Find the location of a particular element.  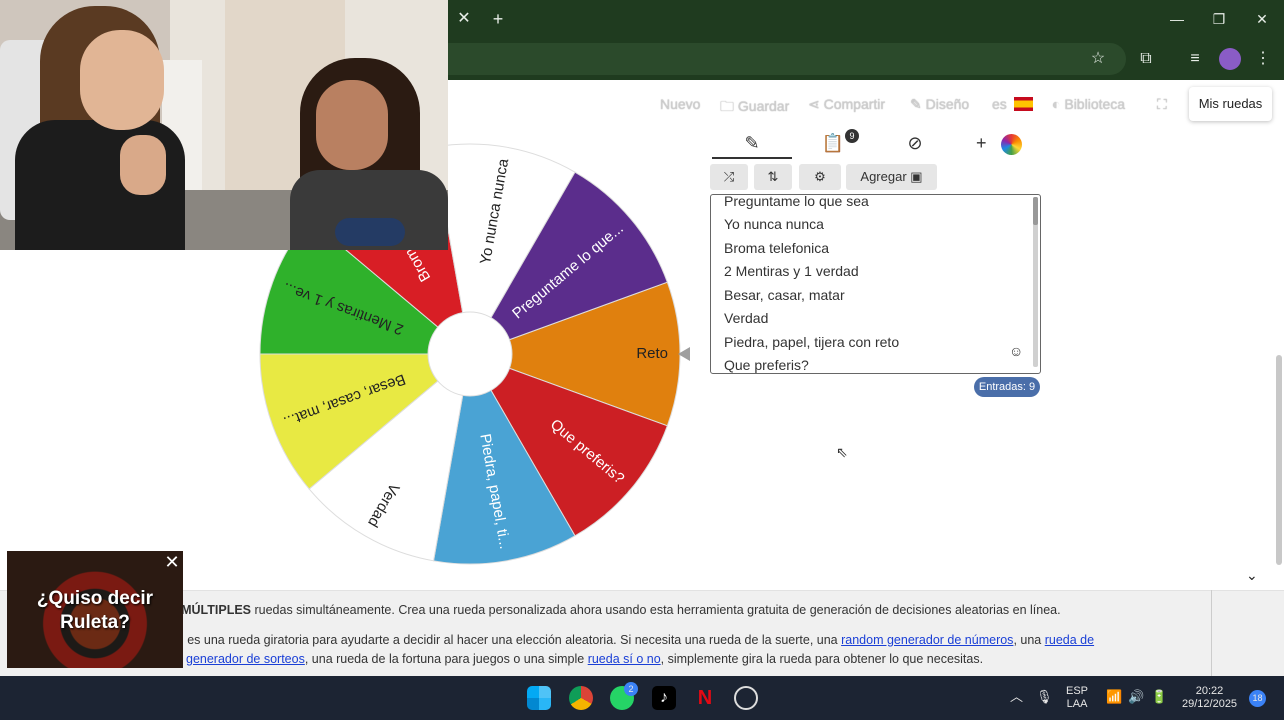

diseno-label: Diseño is located at coordinates (947, 104).